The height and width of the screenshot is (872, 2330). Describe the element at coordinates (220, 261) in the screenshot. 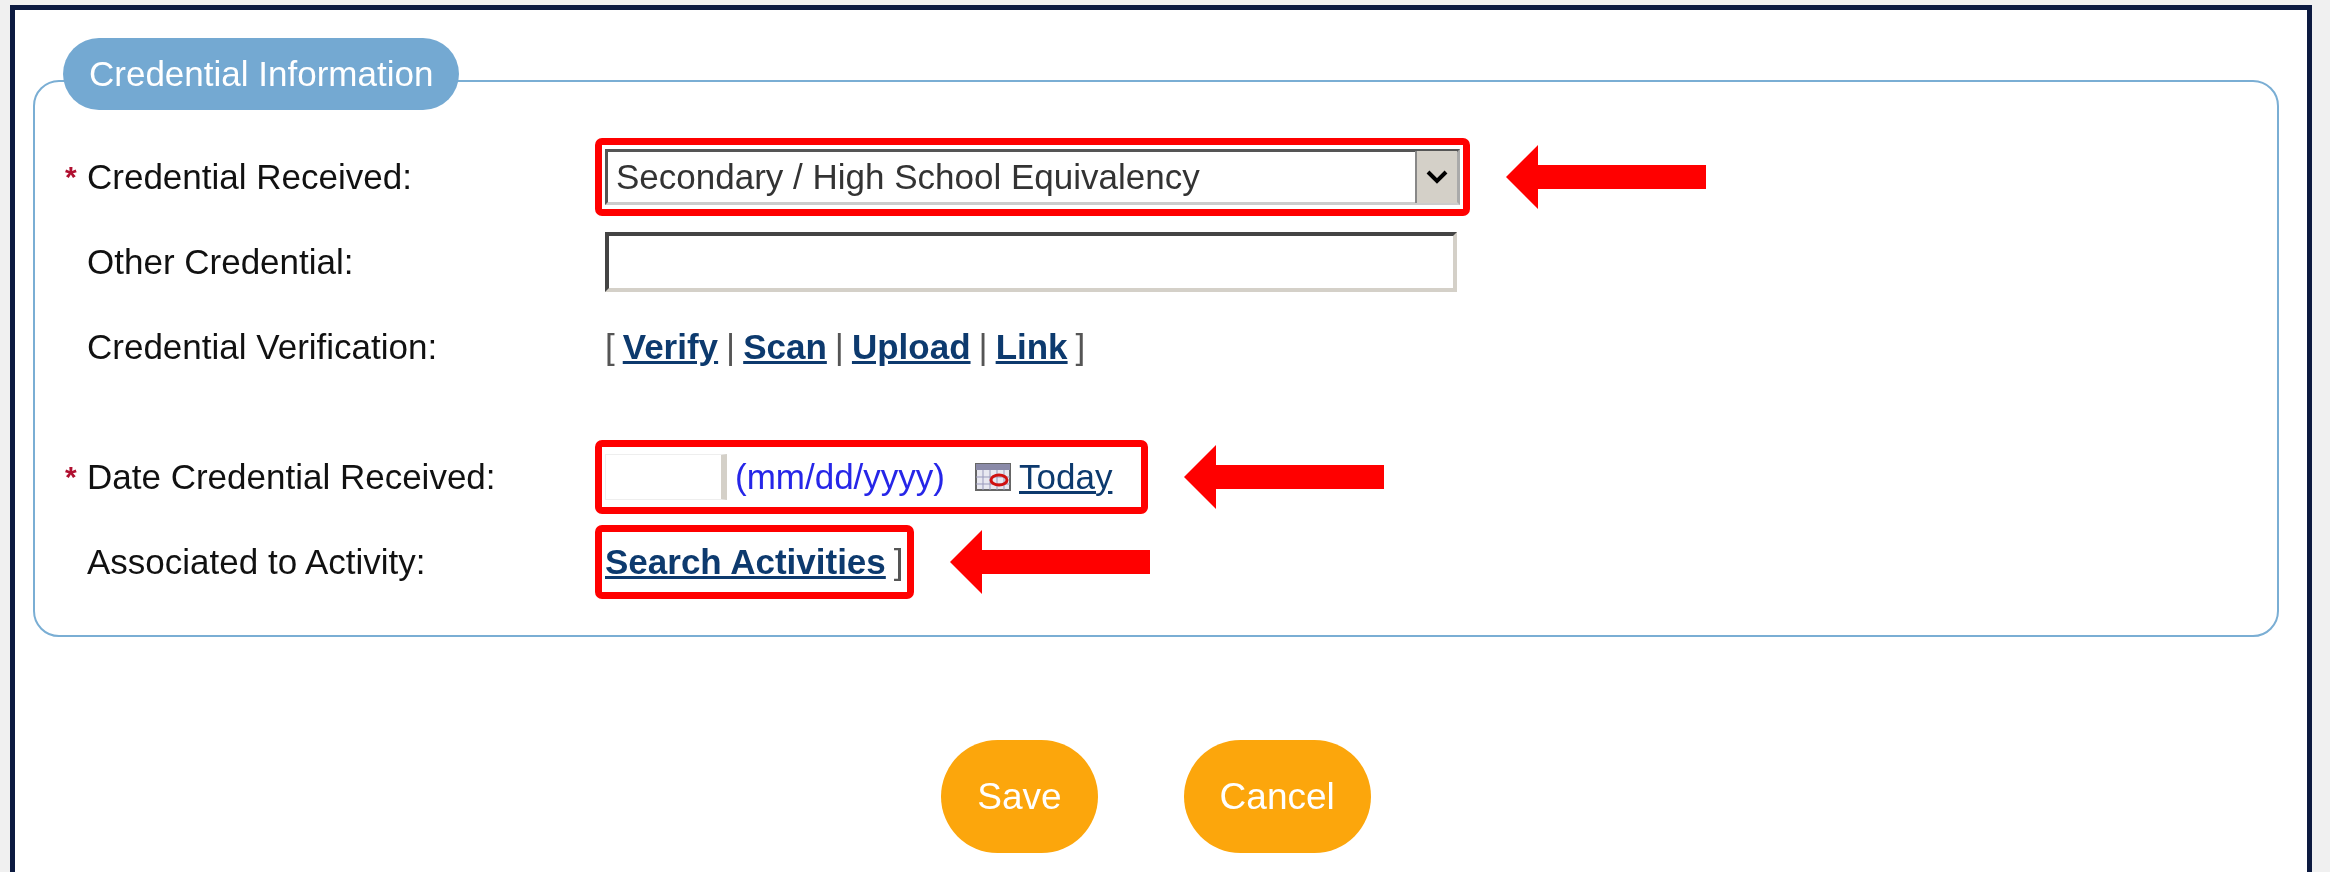

I see `field-label: Other Credential:` at that location.